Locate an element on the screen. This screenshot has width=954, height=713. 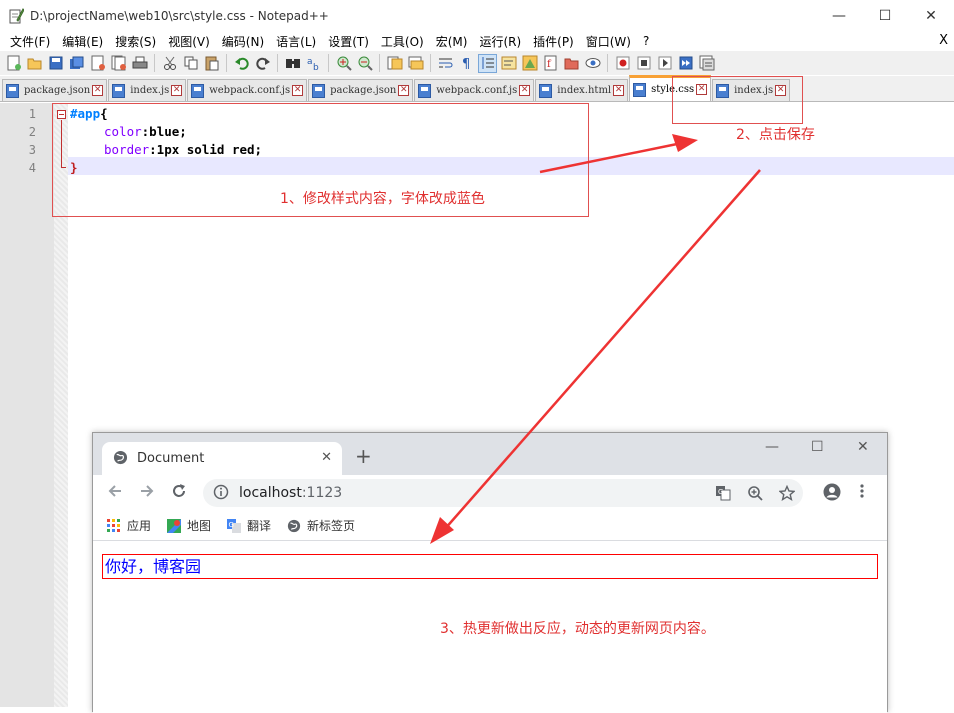
menu-encoding: 编码(N) is located at coordinates (243, 41).